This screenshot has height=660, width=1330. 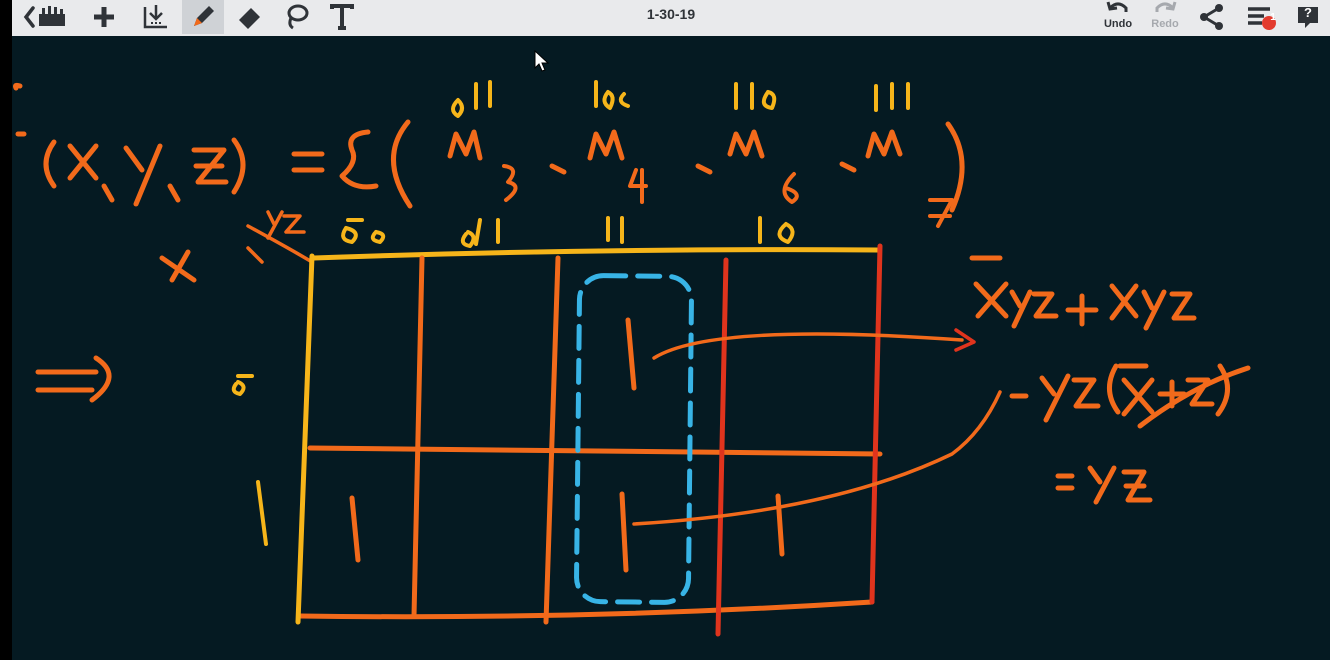 What do you see at coordinates (1261, 17) in the screenshot?
I see `page-menu-button: 1` at bounding box center [1261, 17].